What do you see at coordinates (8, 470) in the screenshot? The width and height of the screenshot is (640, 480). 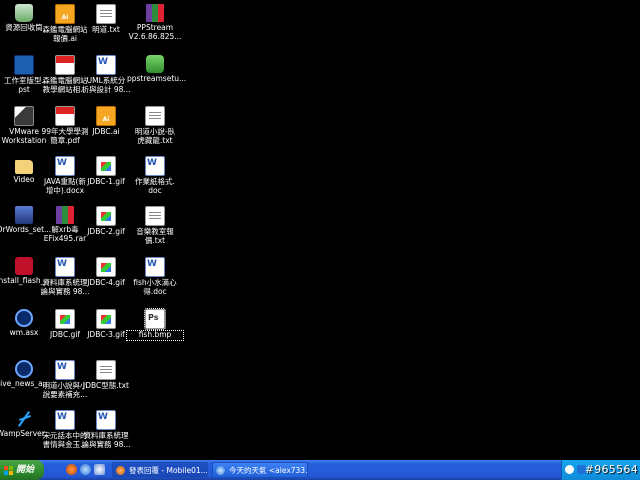 I see `windows-flag-icon` at bounding box center [8, 470].